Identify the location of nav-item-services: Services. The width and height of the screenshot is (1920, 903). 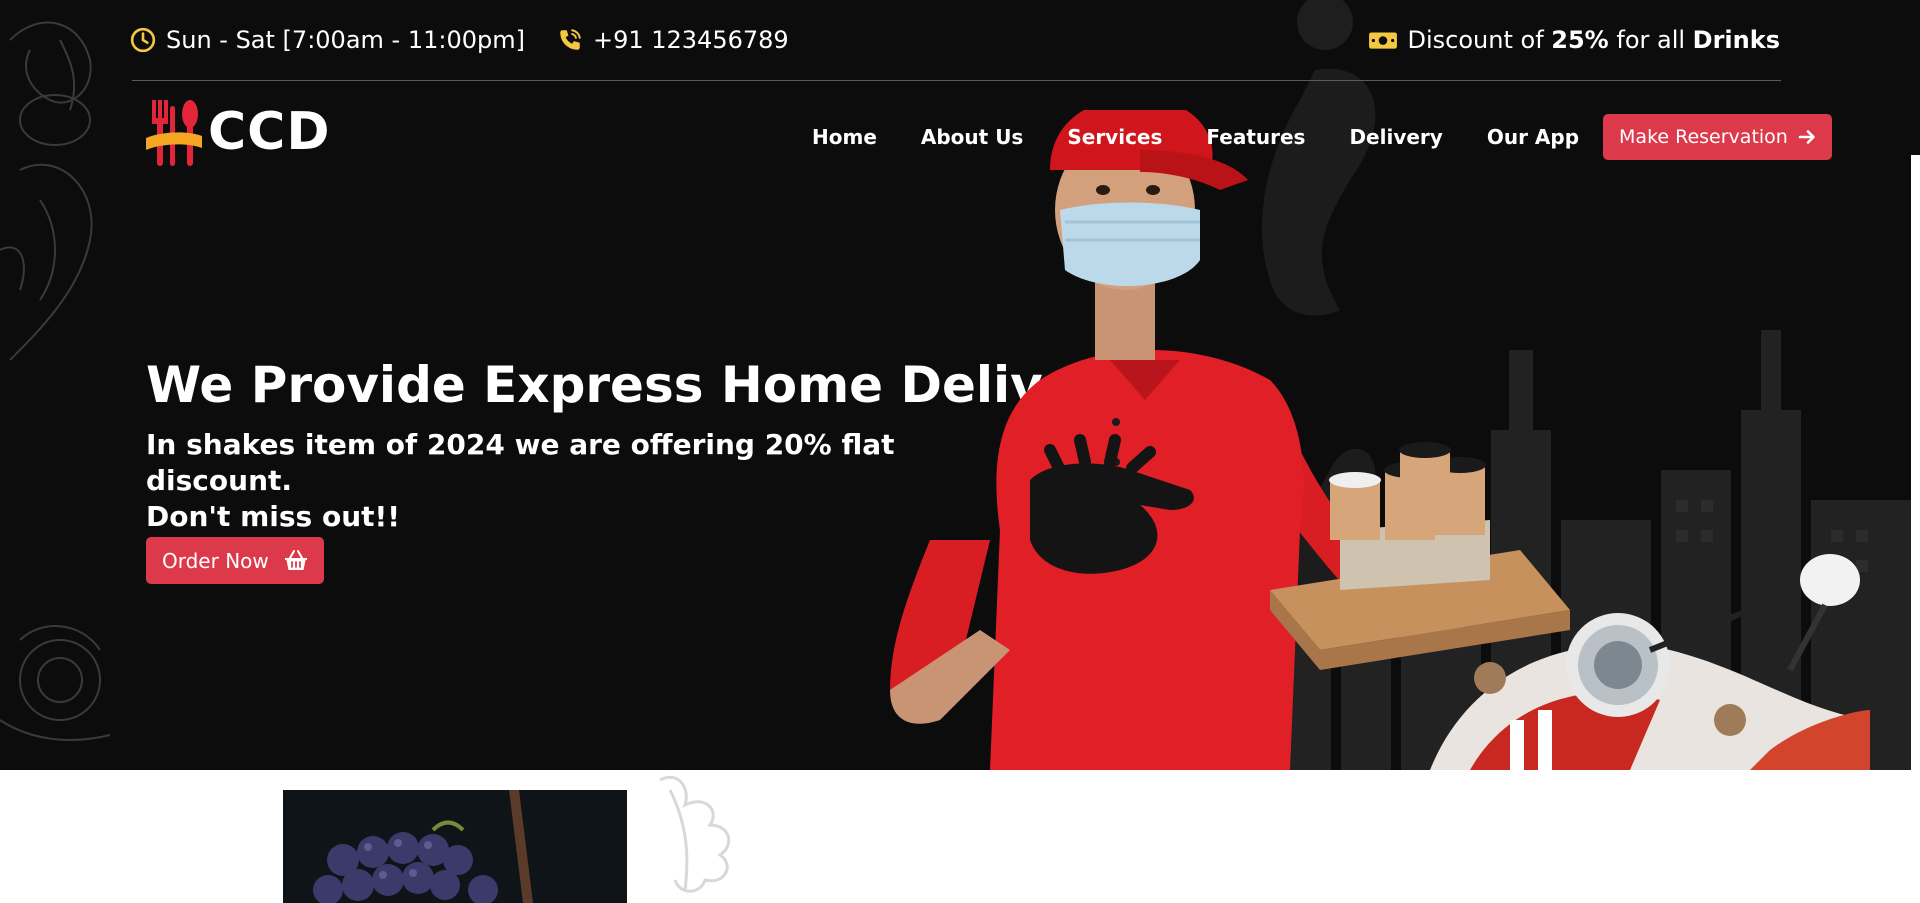
(1114, 137).